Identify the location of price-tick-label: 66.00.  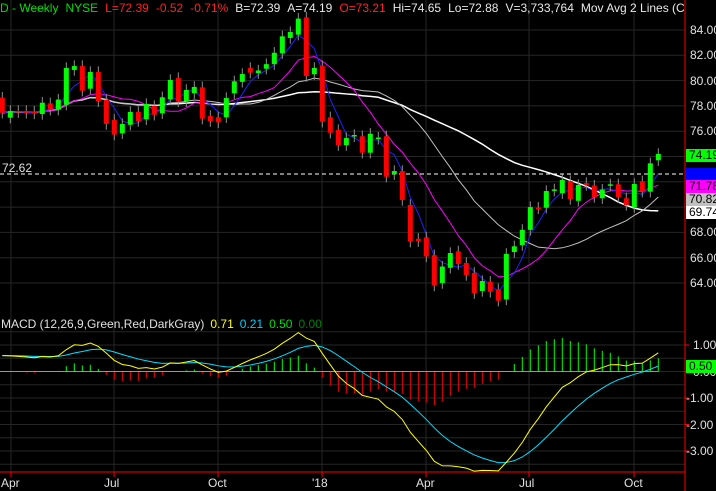
(703, 257).